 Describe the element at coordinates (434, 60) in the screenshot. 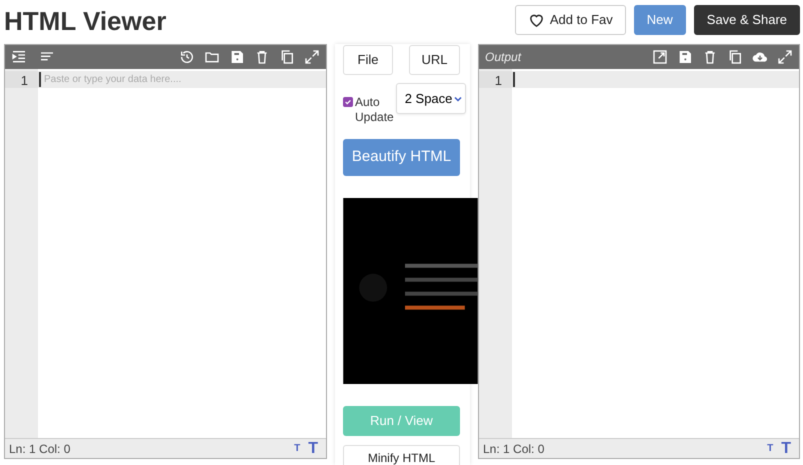

I see `url-button: URL` at that location.